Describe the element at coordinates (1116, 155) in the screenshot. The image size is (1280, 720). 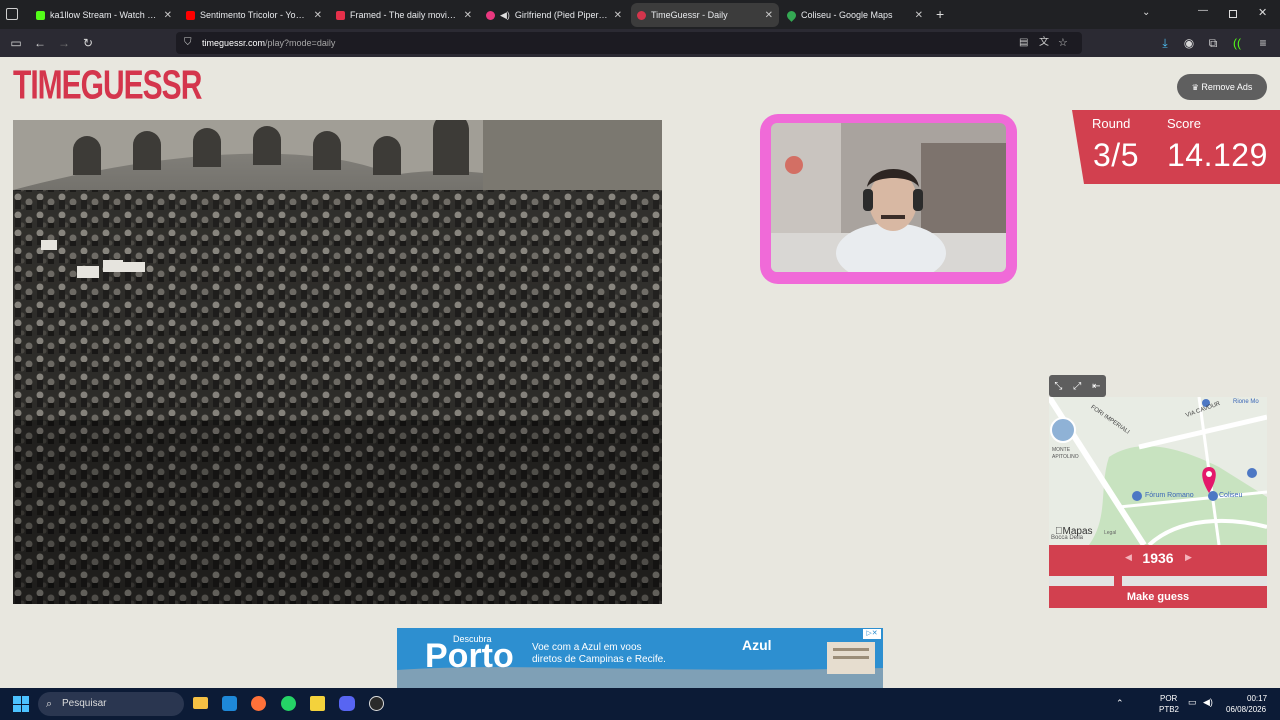
I see `round-value: 3/5` at that location.